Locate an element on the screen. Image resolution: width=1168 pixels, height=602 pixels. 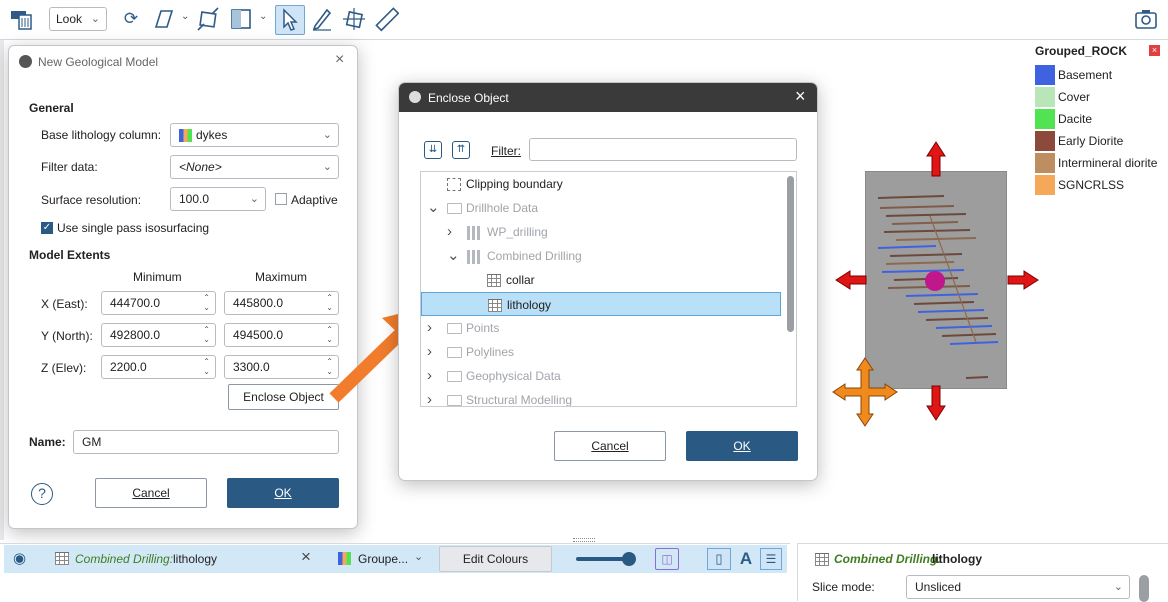
panel-scrollbar is located at coordinates (1144, 588).